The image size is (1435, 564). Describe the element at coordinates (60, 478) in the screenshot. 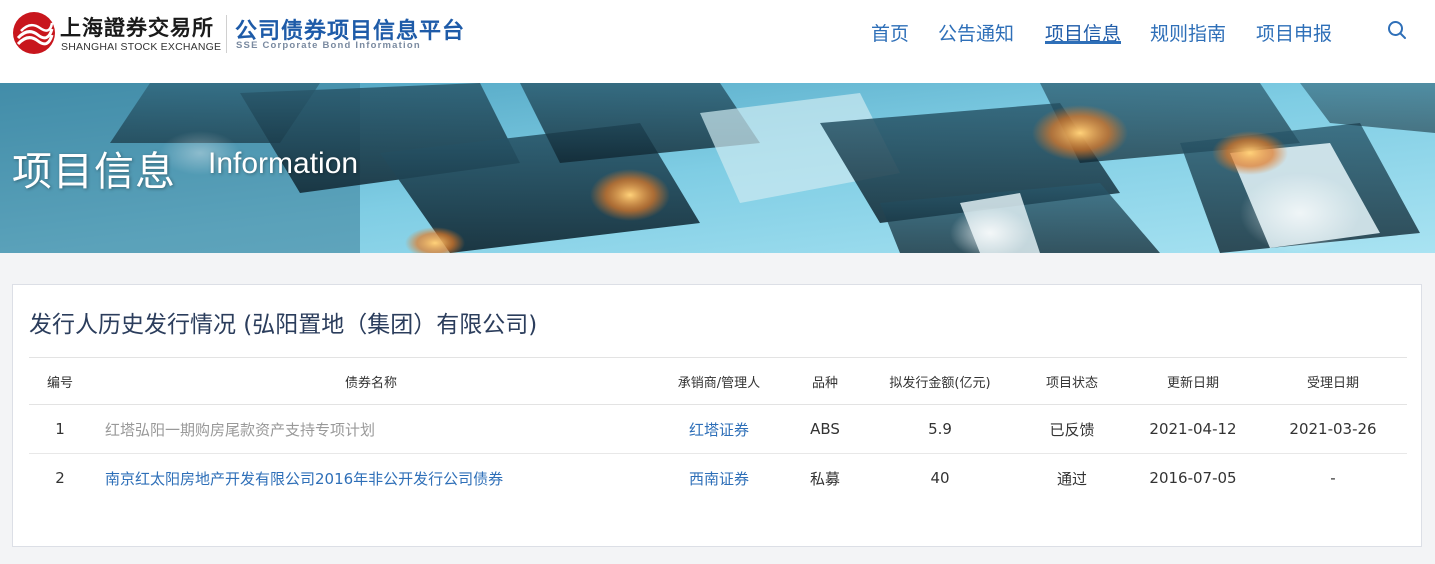

I see `row-no: 2` at that location.